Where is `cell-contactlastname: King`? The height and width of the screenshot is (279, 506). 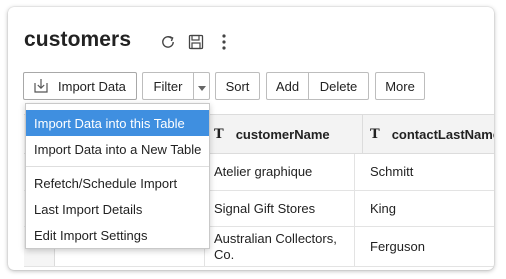
cell-contactlastname: King is located at coordinates (432, 208).